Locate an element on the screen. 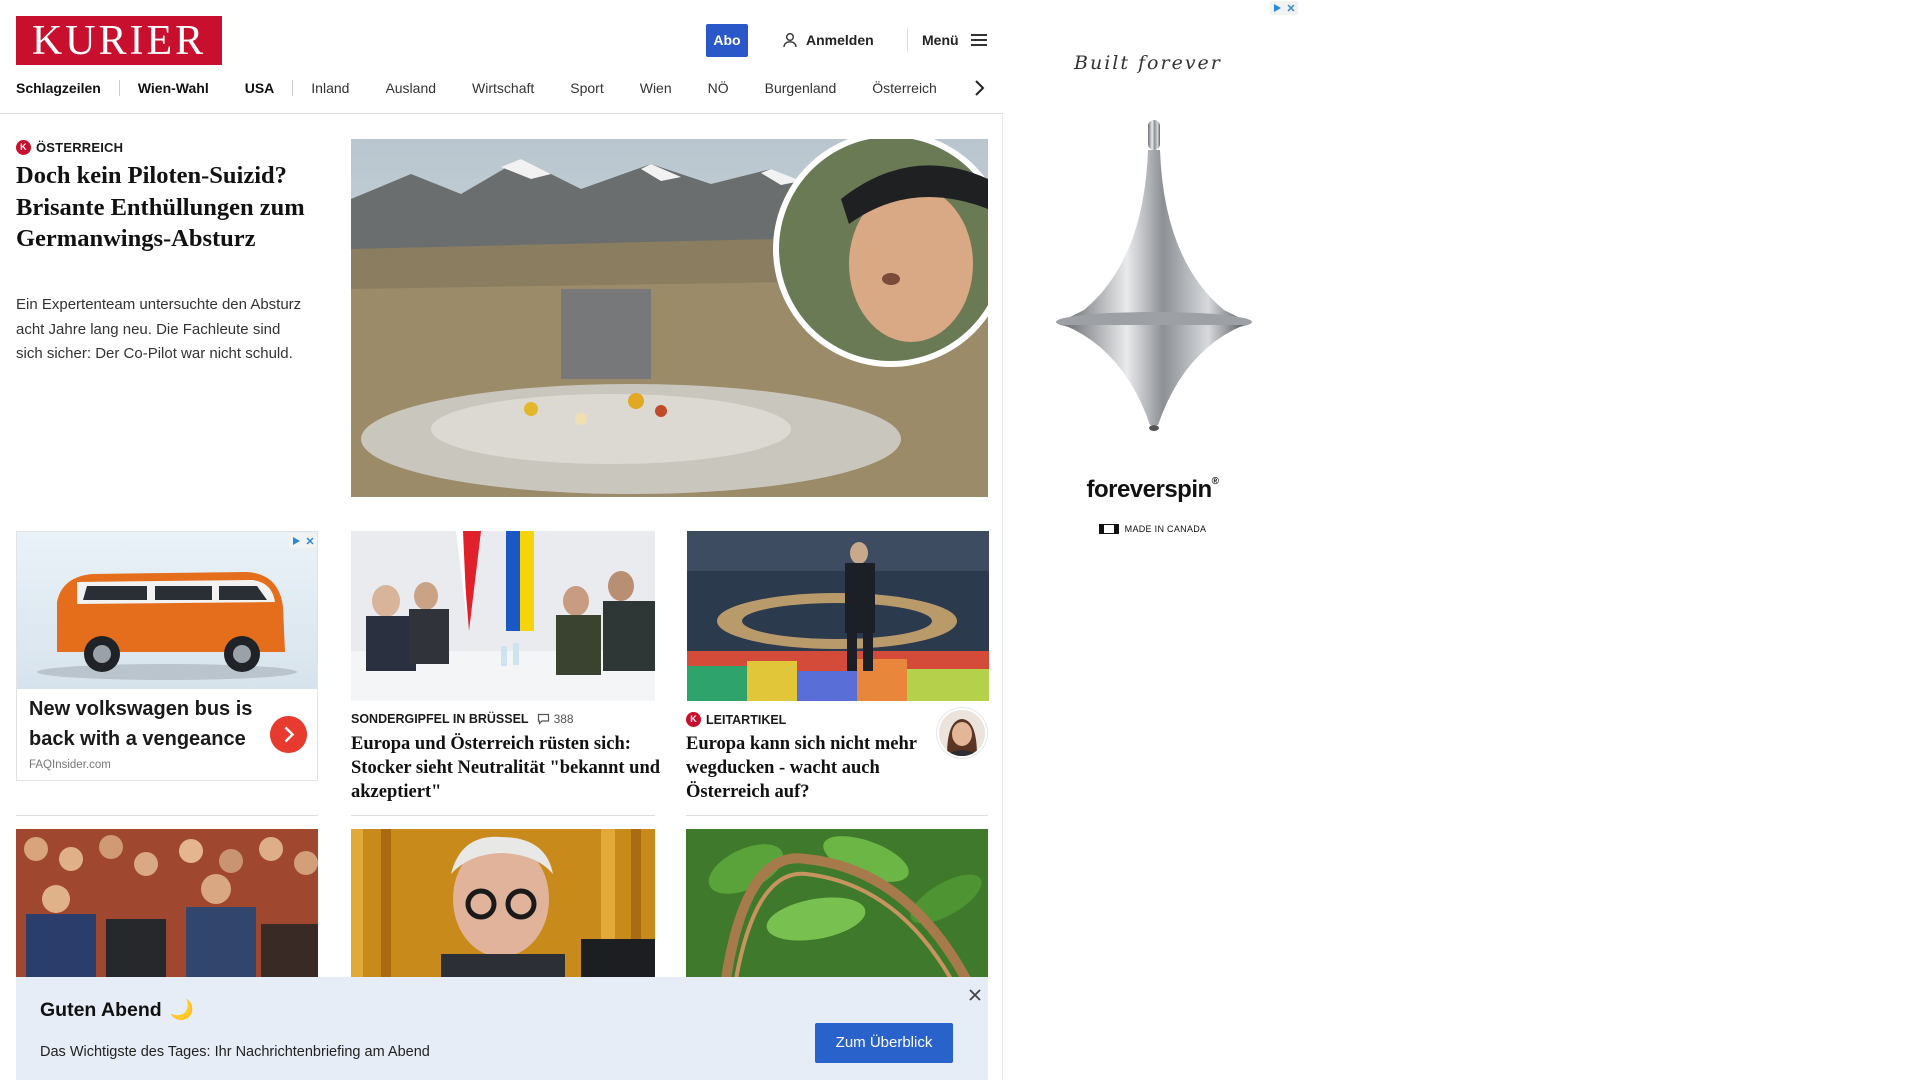 The image size is (1920, 1080). menu-button: Menü is located at coordinates (954, 40).